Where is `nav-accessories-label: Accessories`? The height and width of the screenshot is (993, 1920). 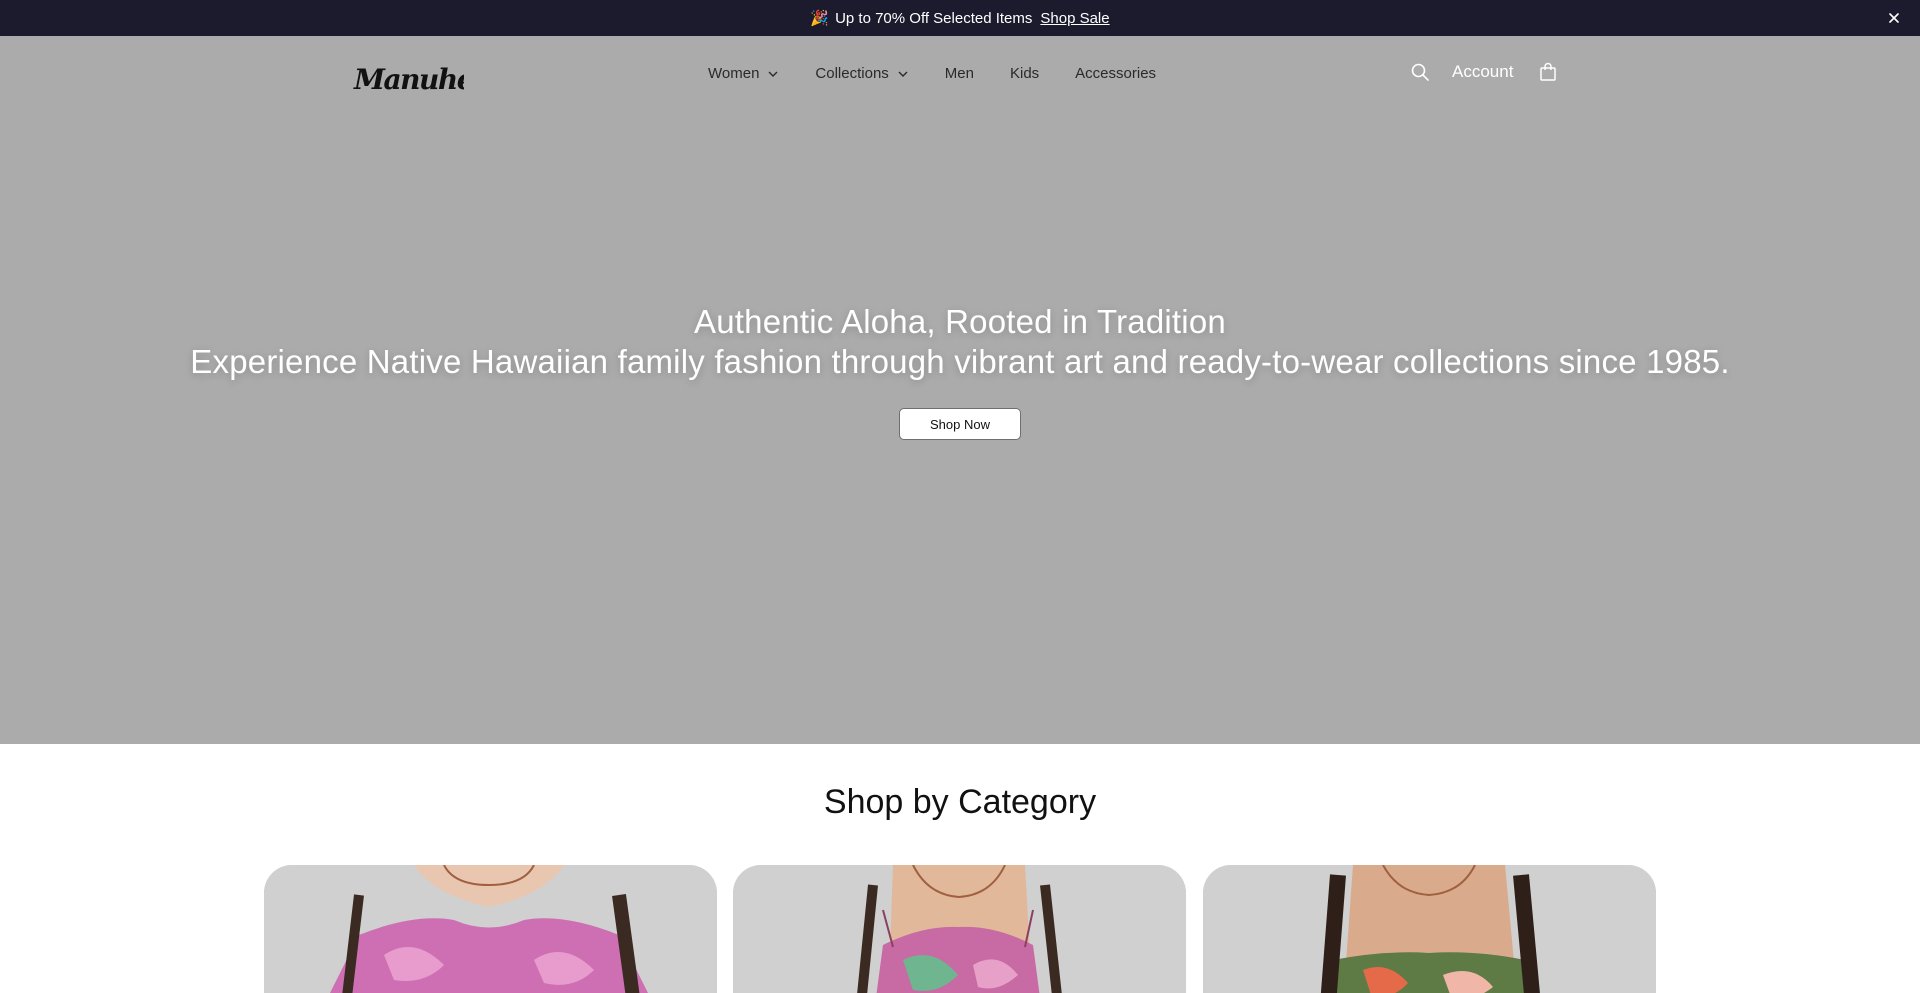 nav-accessories-label: Accessories is located at coordinates (1116, 73).